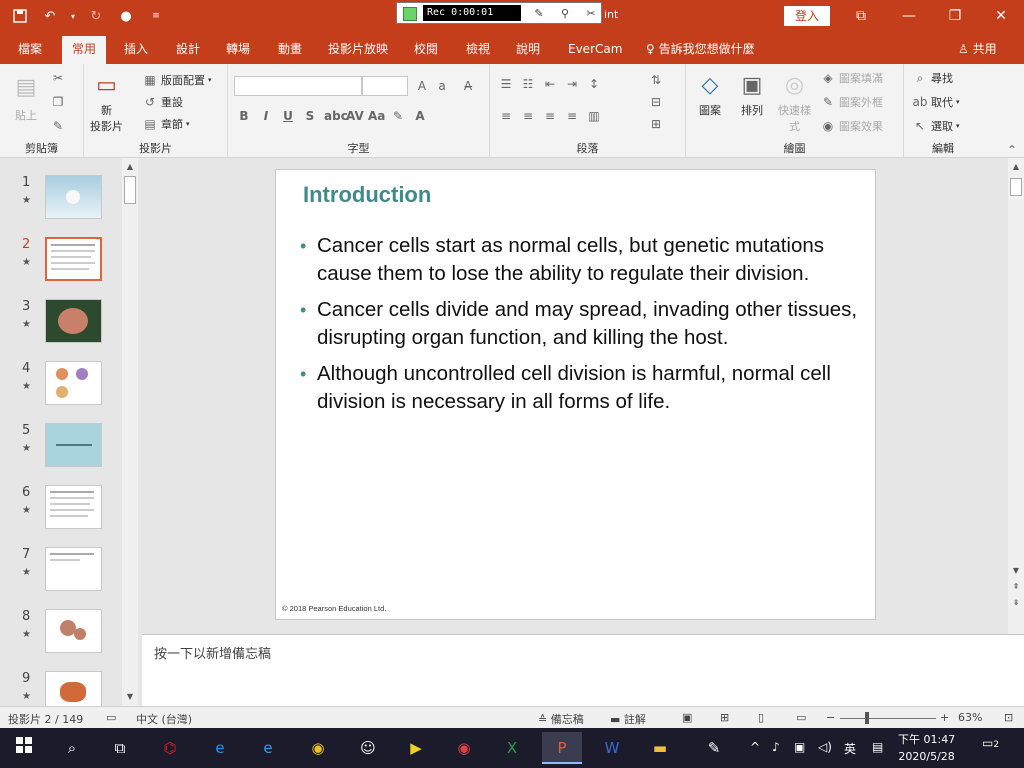 The width and height of the screenshot is (1024, 768). I want to click on copy-button: ❐, so click(58, 102).